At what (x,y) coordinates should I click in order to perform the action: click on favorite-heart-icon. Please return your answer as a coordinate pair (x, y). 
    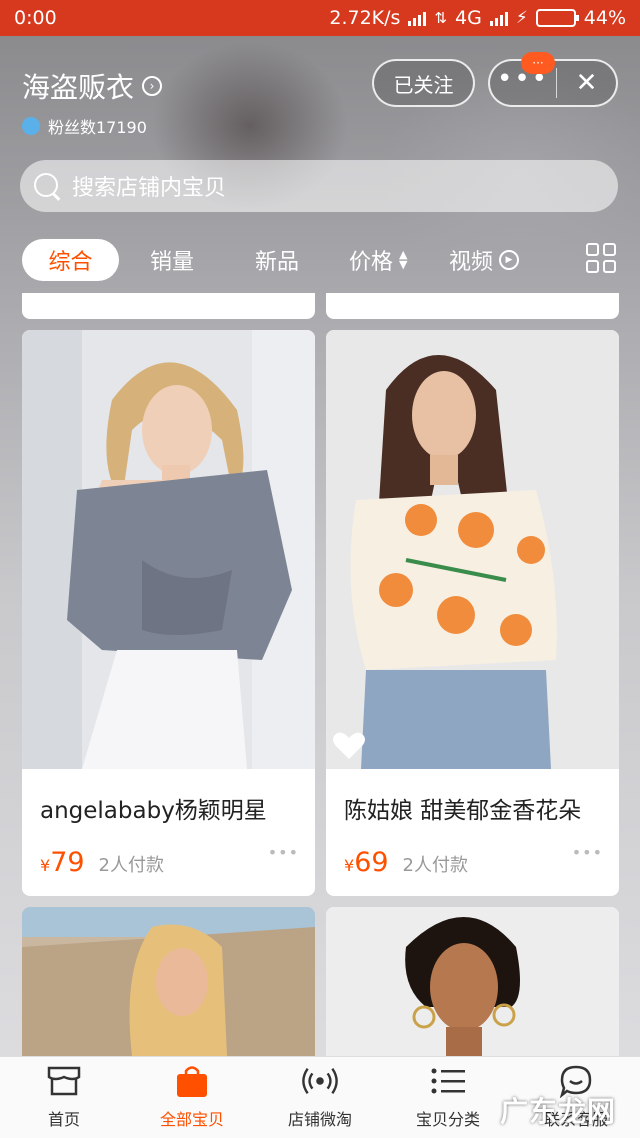
    Looking at the image, I should click on (349, 746).